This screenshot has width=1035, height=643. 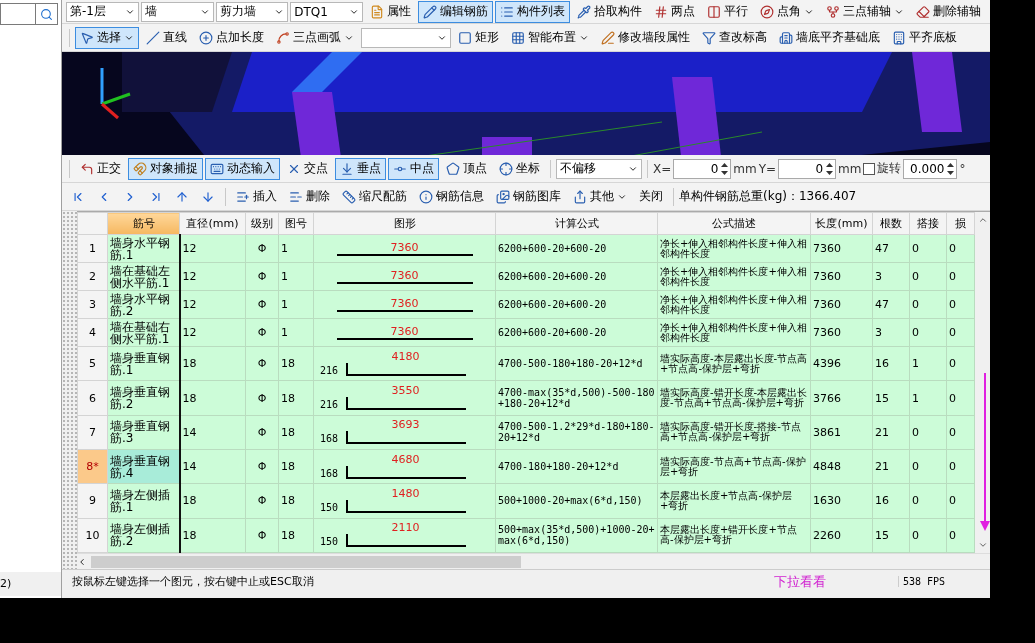 I want to click on column-header: 长度(mm), so click(x=841, y=223).